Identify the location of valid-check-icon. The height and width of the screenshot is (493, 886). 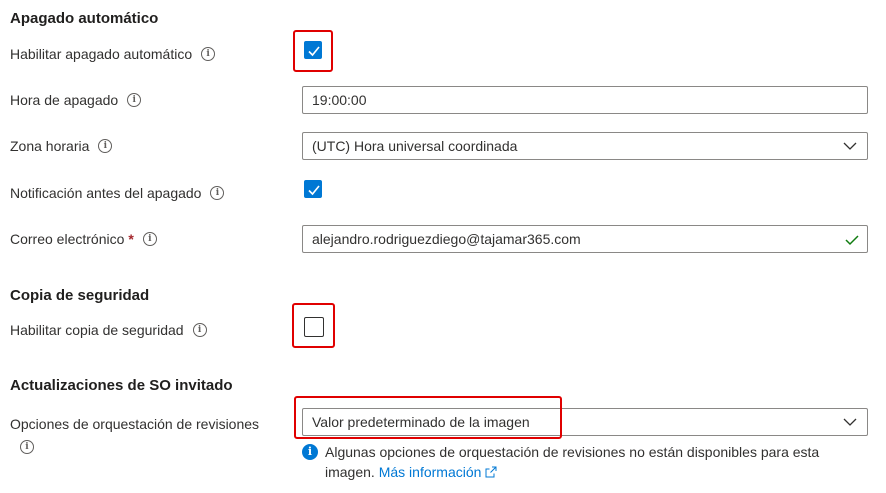
(852, 240).